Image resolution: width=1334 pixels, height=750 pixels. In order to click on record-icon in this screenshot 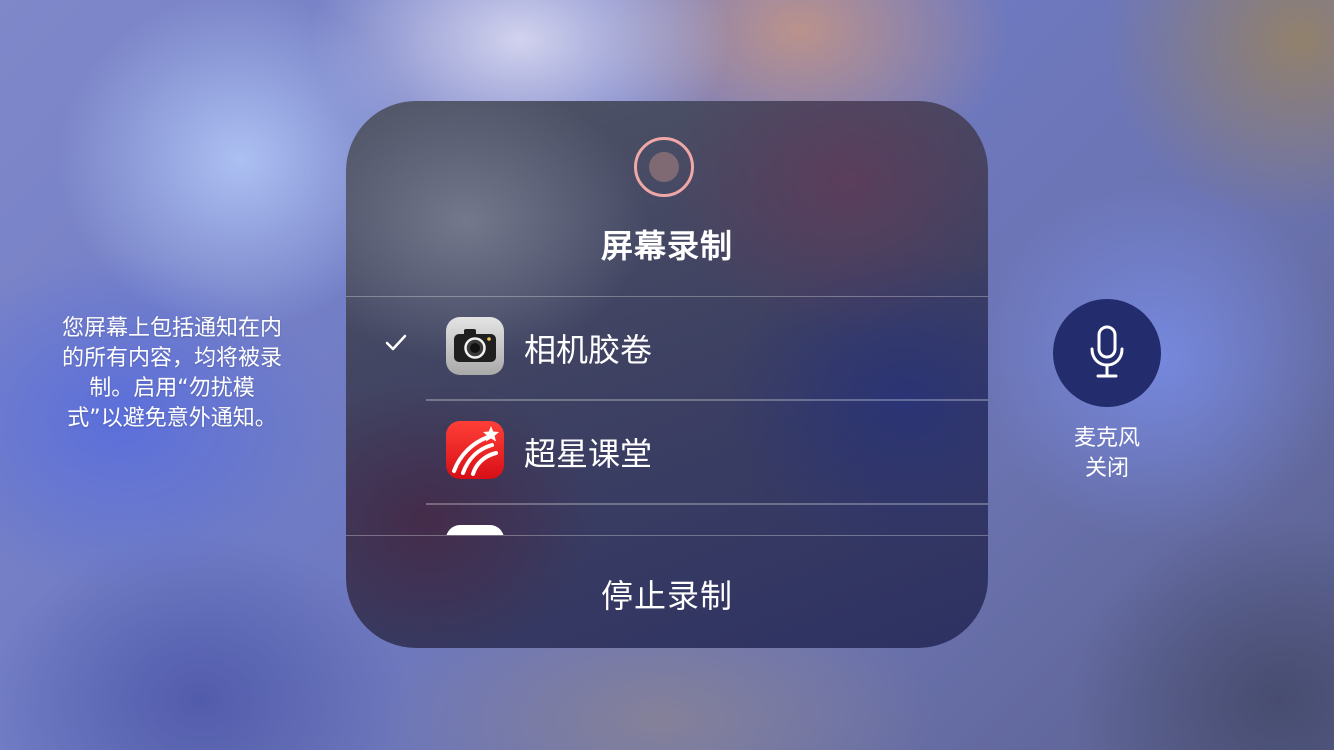, I will do `click(664, 167)`.